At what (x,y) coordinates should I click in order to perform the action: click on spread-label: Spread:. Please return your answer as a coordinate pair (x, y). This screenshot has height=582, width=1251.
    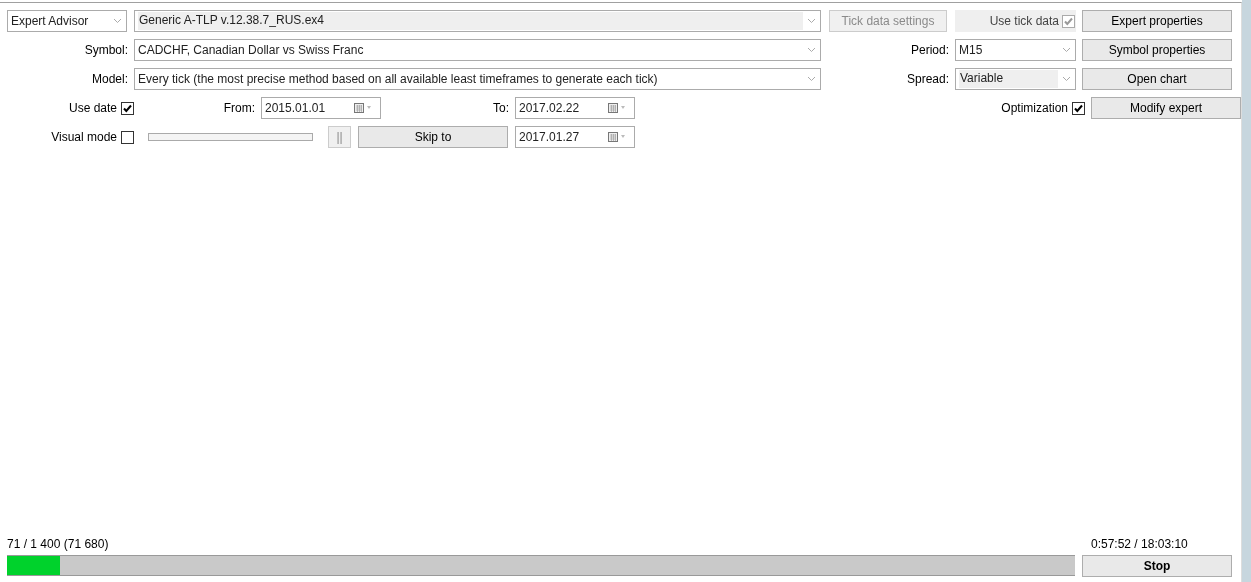
    Looking at the image, I should click on (927, 79).